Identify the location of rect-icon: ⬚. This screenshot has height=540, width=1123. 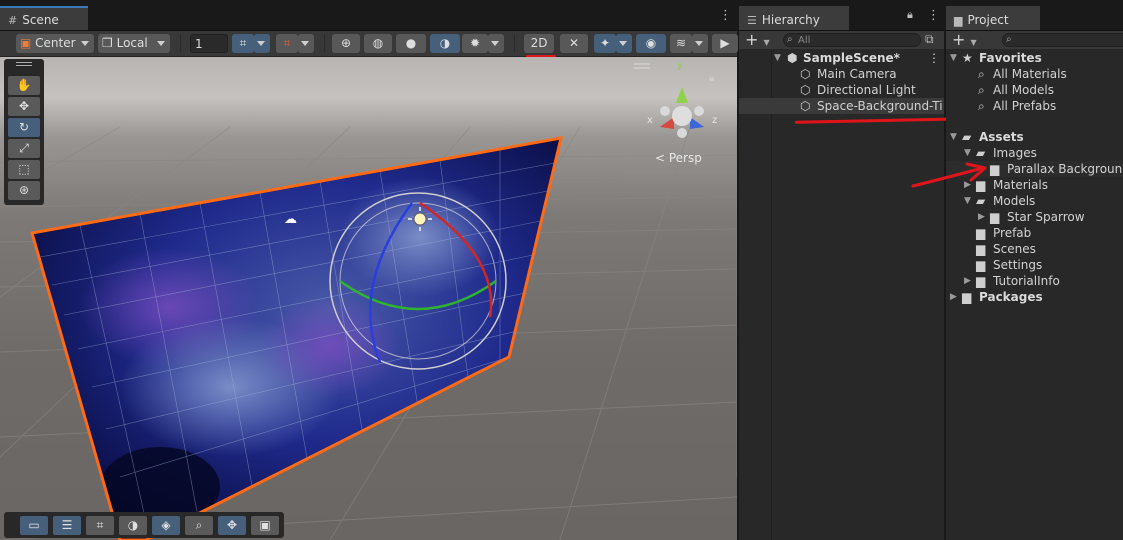
(24, 169).